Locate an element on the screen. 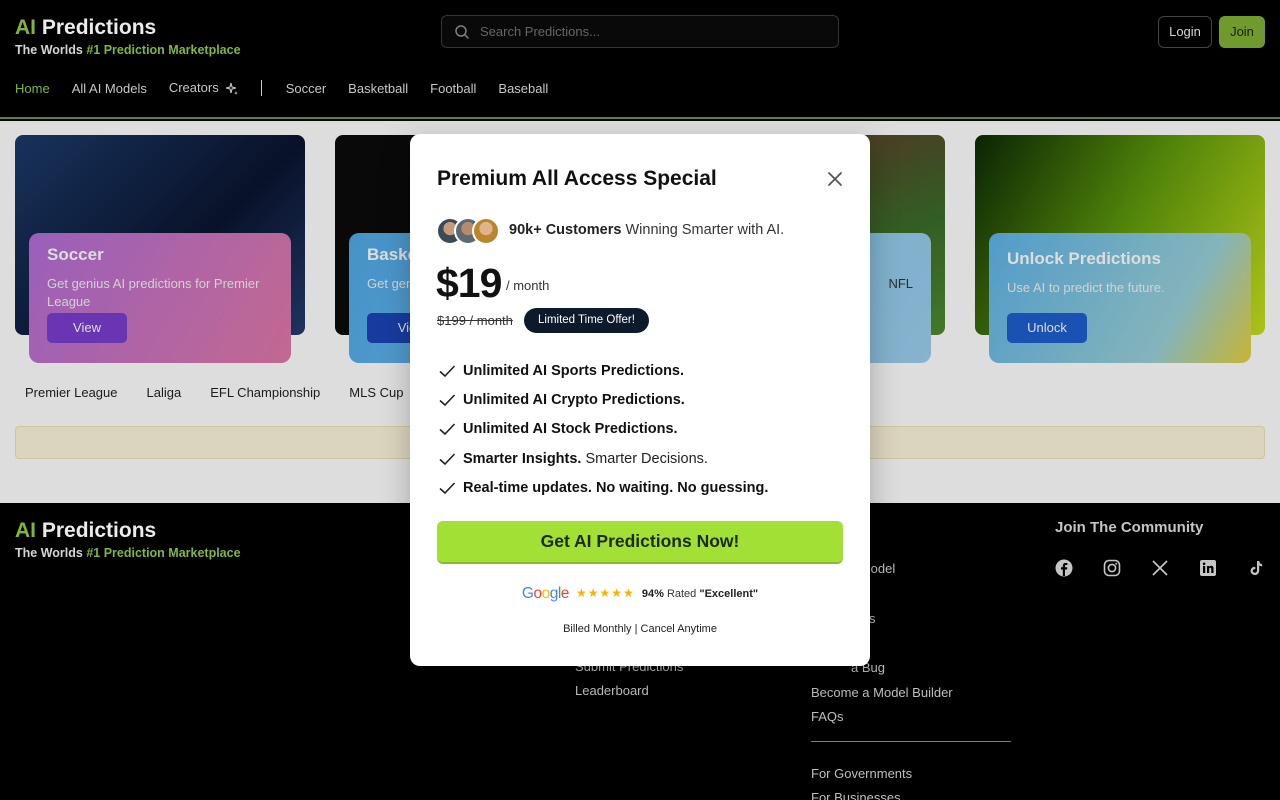 The width and height of the screenshot is (1280, 800). google-rating: Google ★★★★★ 94% Rated "Excellent" is located at coordinates (640, 594).